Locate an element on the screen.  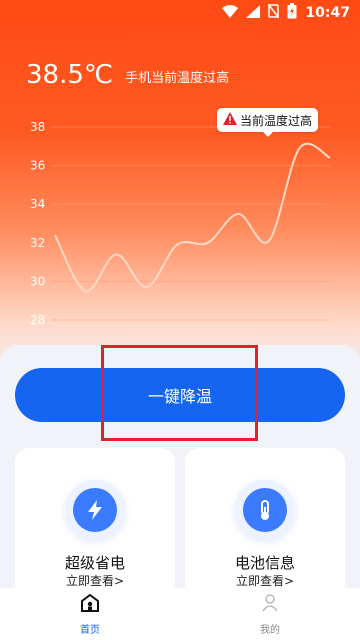
tab-mine-label: 我的 is located at coordinates (270, 630).